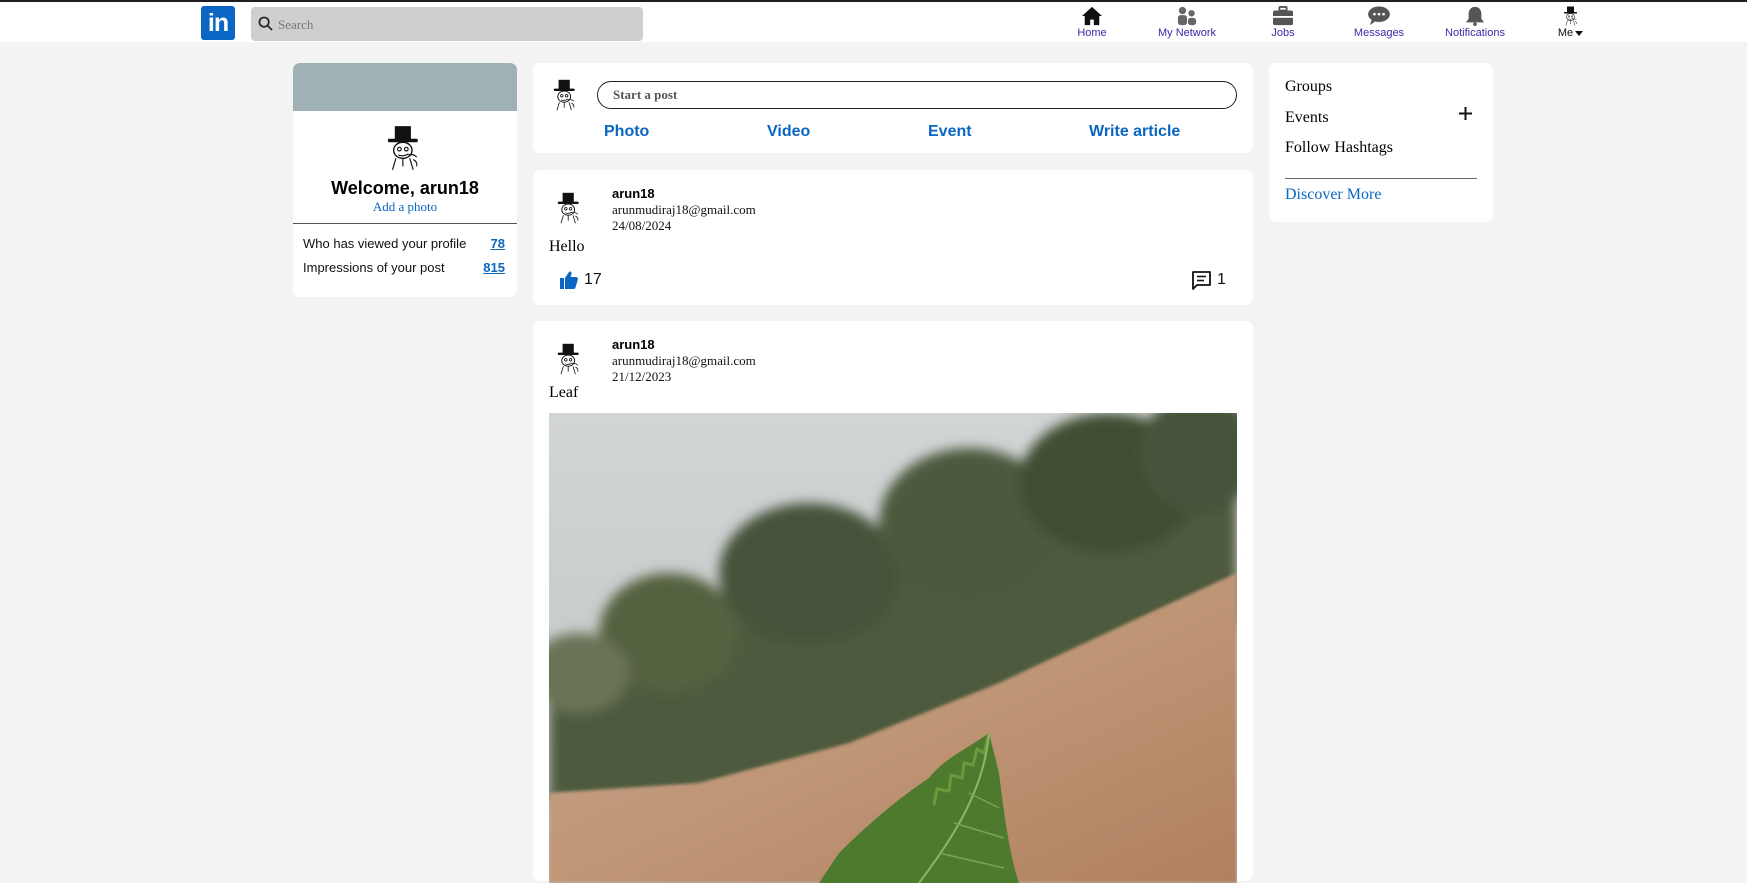  I want to click on nav-me: Me, so click(1571, 25).